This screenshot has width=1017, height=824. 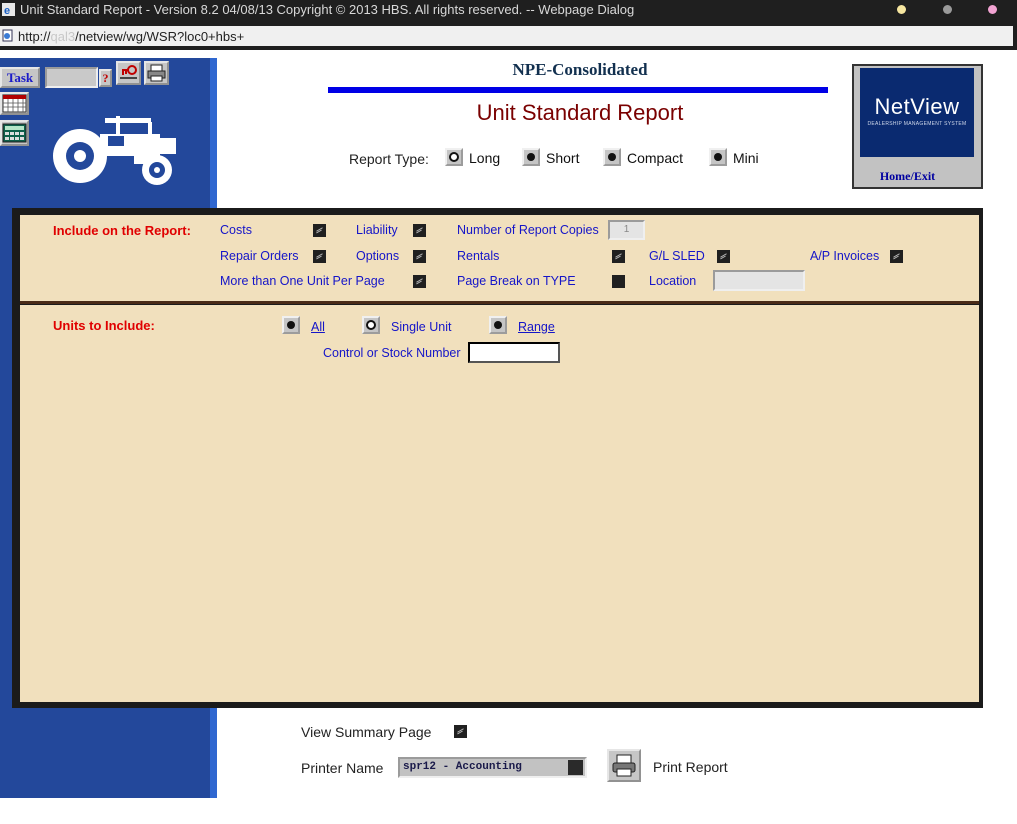 I want to click on ap-invoices-checkbox, so click(x=896, y=256).